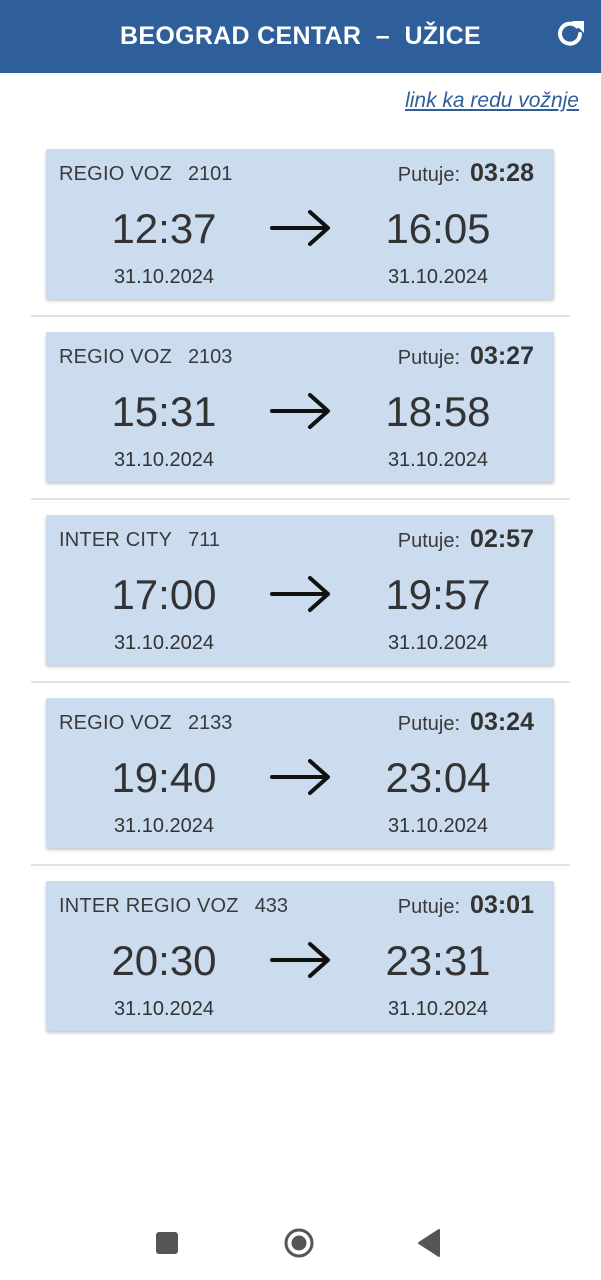  I want to click on back-icon, so click(429, 1243).